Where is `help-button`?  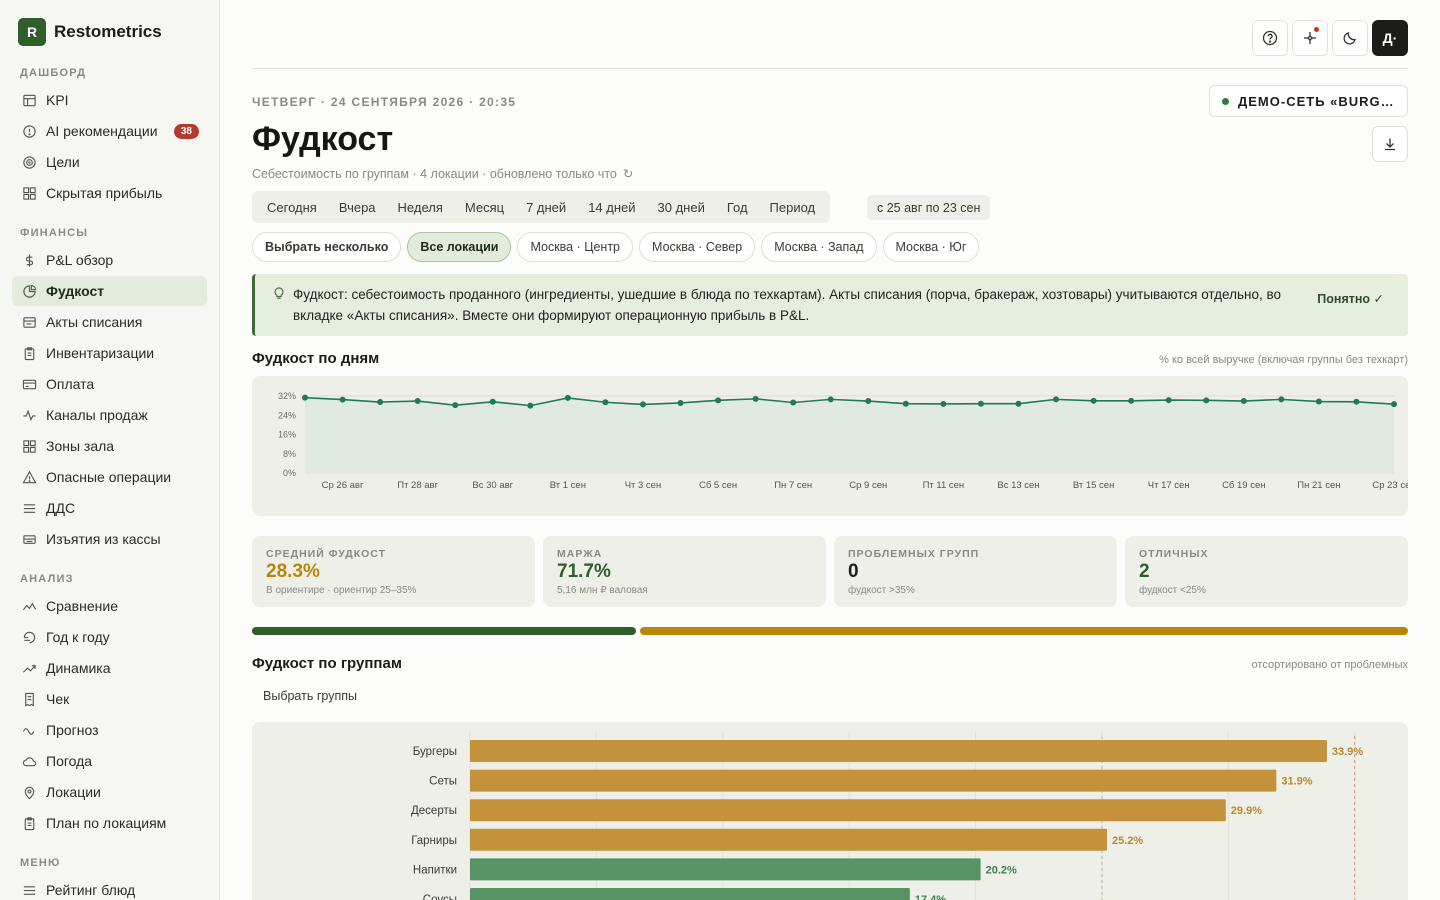 help-button is located at coordinates (1270, 38).